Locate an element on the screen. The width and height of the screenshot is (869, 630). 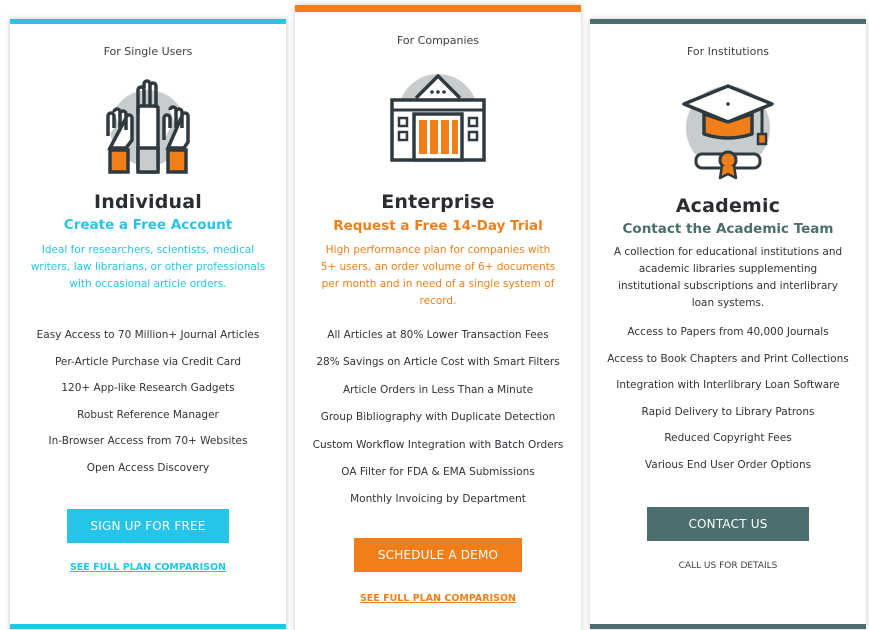
academic-audience-label: For Institutions is located at coordinates (728, 51).